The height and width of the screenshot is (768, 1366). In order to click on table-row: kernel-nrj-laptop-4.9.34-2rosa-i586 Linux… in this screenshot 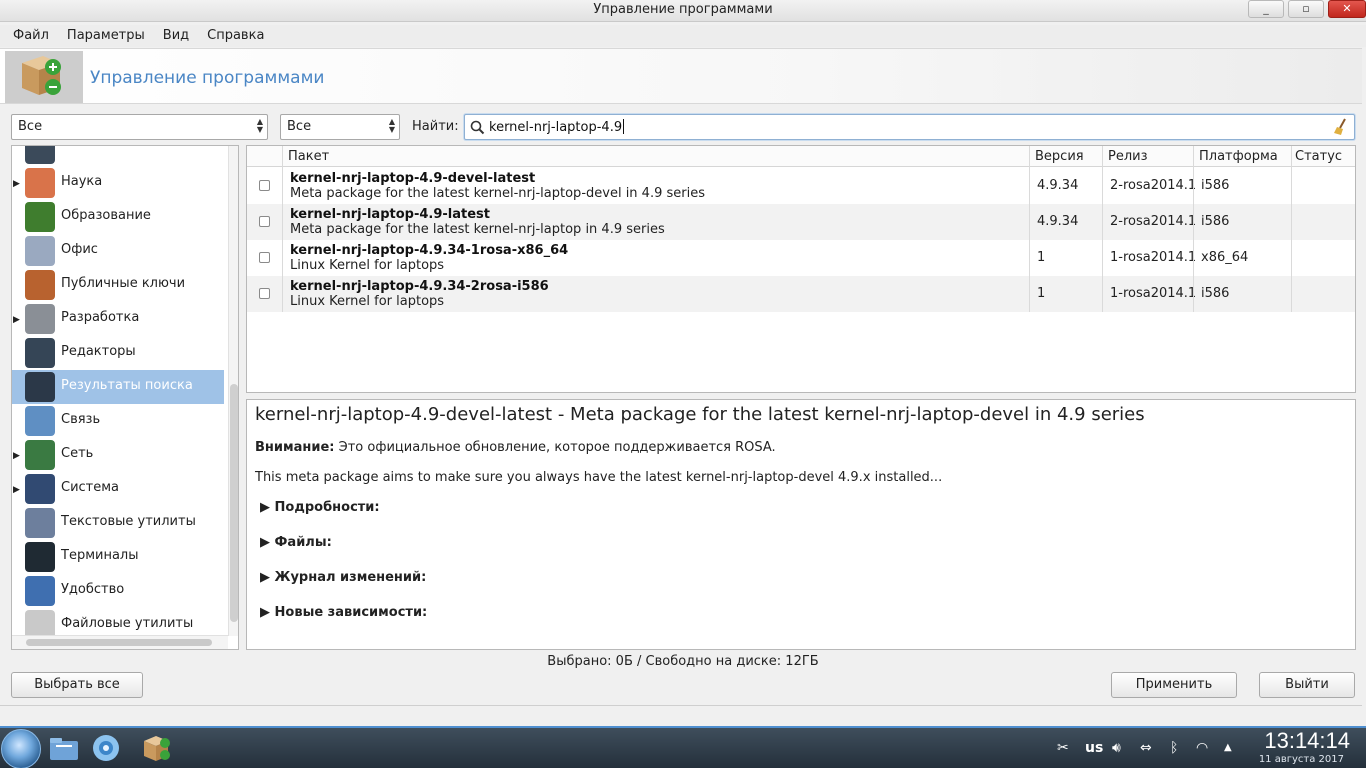, I will do `click(801, 294)`.